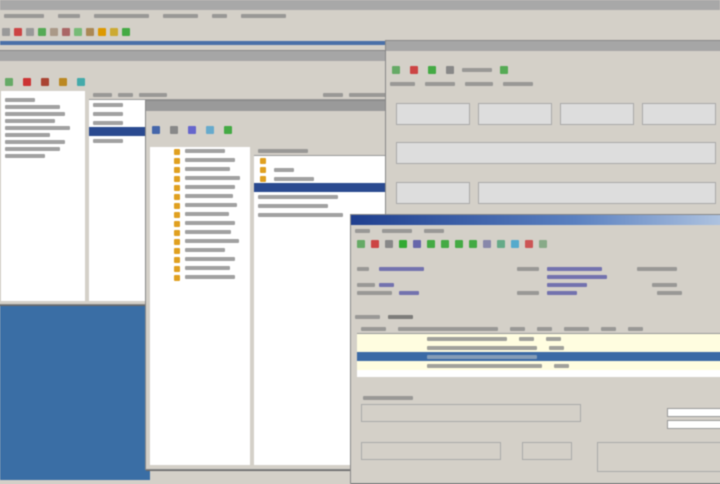 This screenshot has width=720, height=484. Describe the element at coordinates (553, 83) in the screenshot. I see `card-tabs` at that location.